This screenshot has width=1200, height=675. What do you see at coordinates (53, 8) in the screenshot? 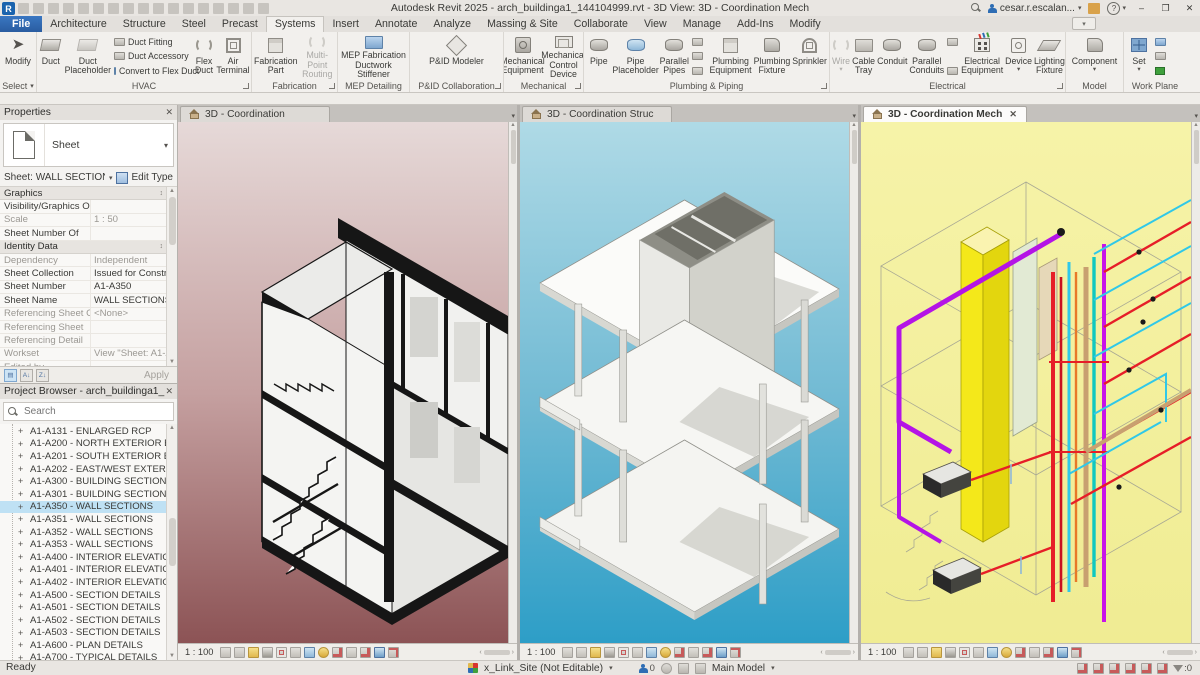
I see `save-icon` at bounding box center [53, 8].